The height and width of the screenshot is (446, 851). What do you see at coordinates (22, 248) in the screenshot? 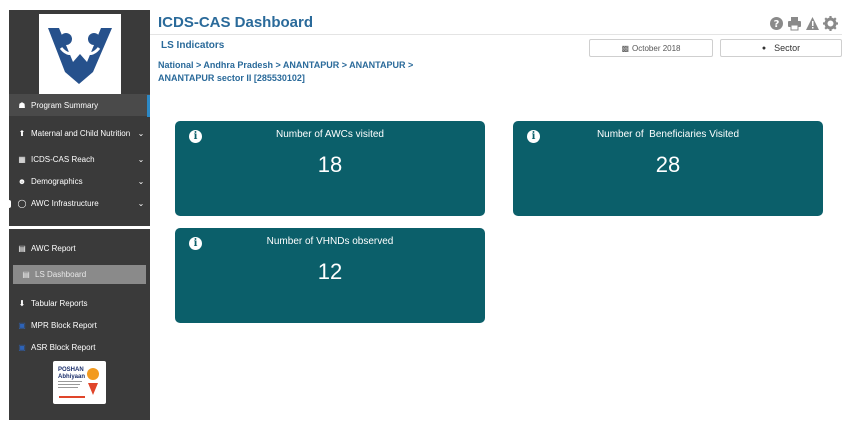
I see `report-icon: ▤` at bounding box center [22, 248].